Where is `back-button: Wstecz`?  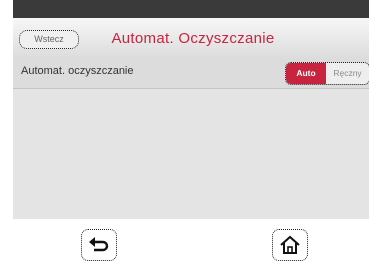
back-button: Wstecz is located at coordinates (49, 39).